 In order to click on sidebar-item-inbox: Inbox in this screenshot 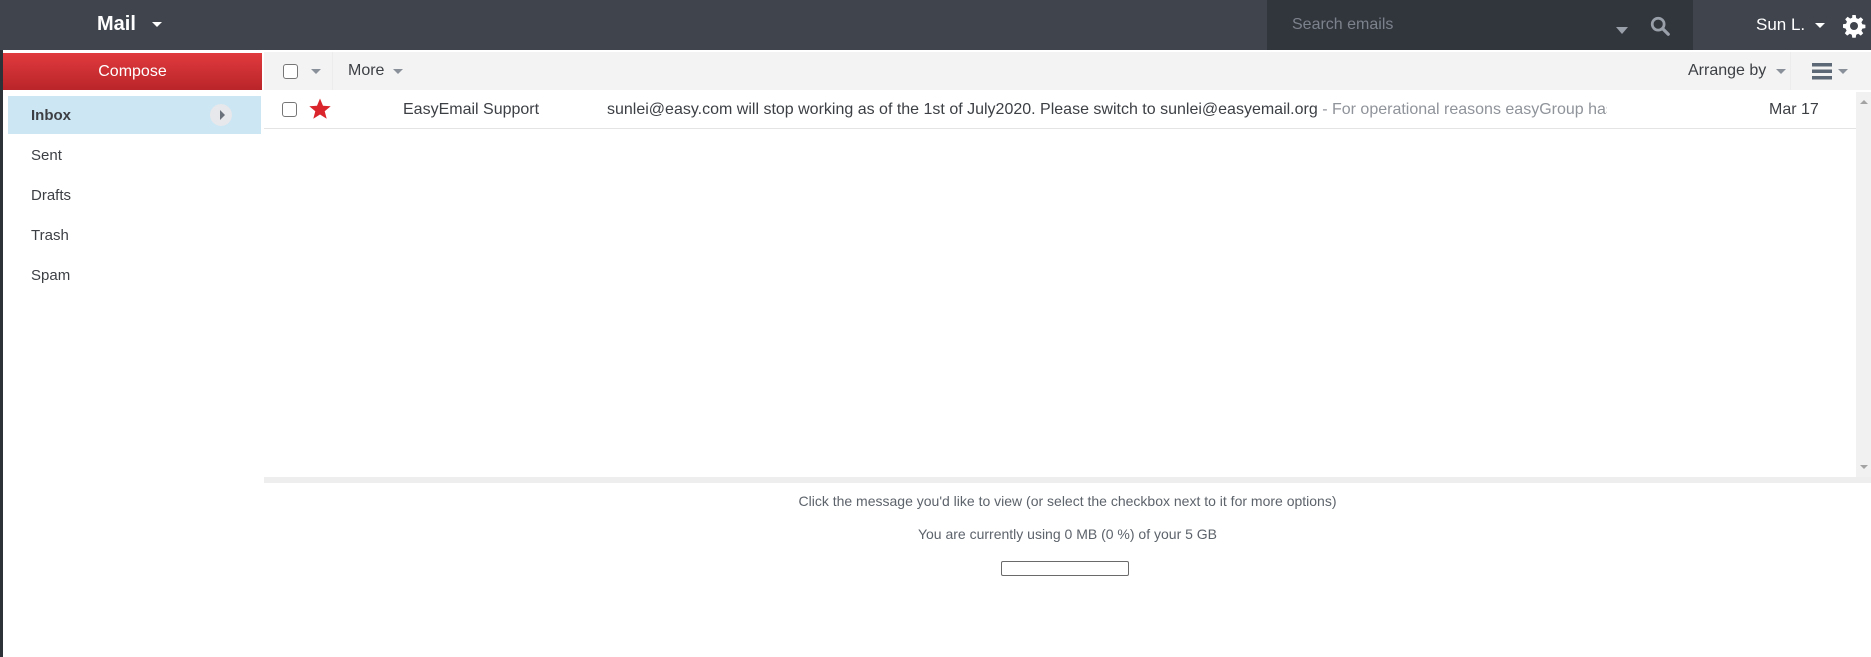, I will do `click(134, 115)`.